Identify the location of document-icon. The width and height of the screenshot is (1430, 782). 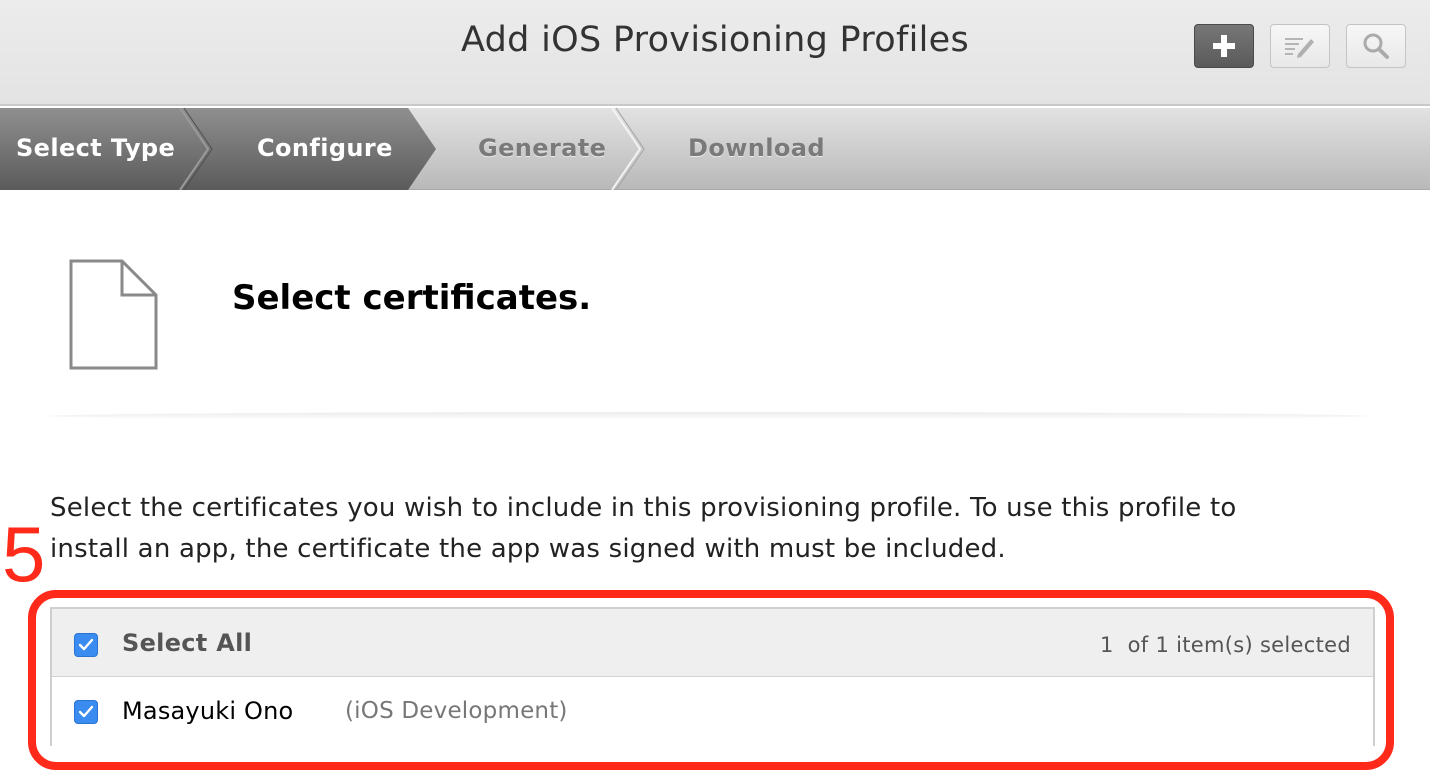
(113, 314).